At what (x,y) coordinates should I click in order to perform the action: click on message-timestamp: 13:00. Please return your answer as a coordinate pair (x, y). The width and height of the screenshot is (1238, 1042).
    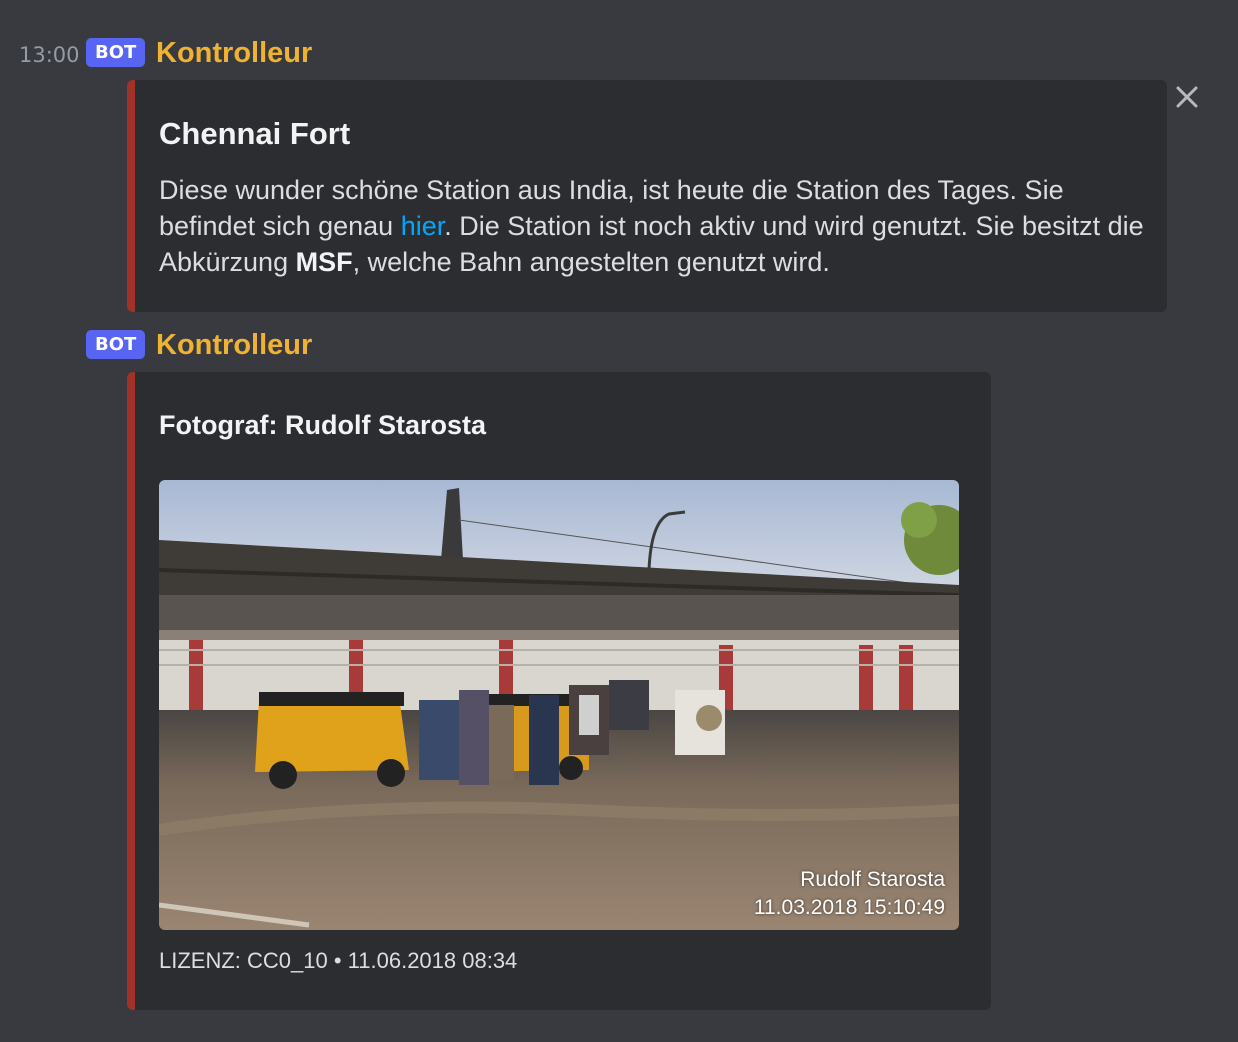
    Looking at the image, I should click on (49, 55).